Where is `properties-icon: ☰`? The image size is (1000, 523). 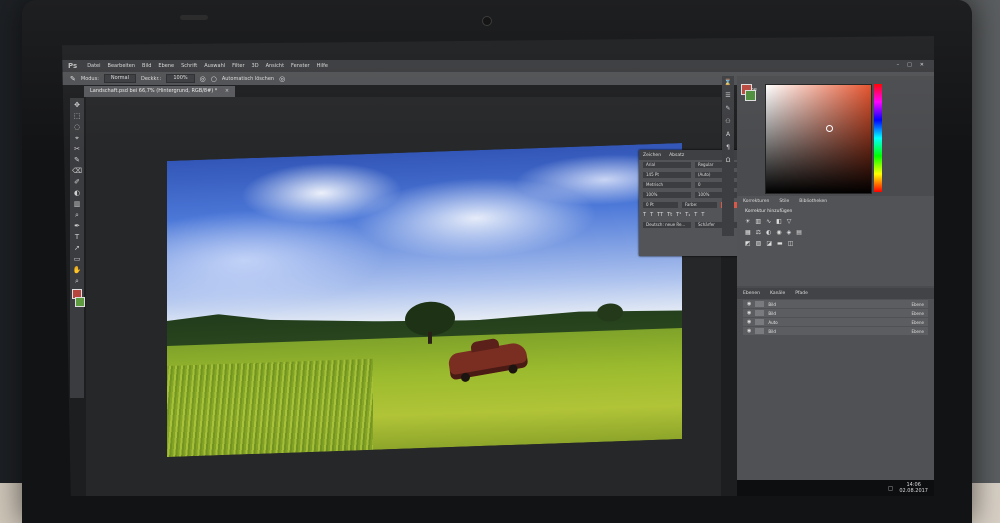
properties-icon: ☰ is located at coordinates (727, 96).